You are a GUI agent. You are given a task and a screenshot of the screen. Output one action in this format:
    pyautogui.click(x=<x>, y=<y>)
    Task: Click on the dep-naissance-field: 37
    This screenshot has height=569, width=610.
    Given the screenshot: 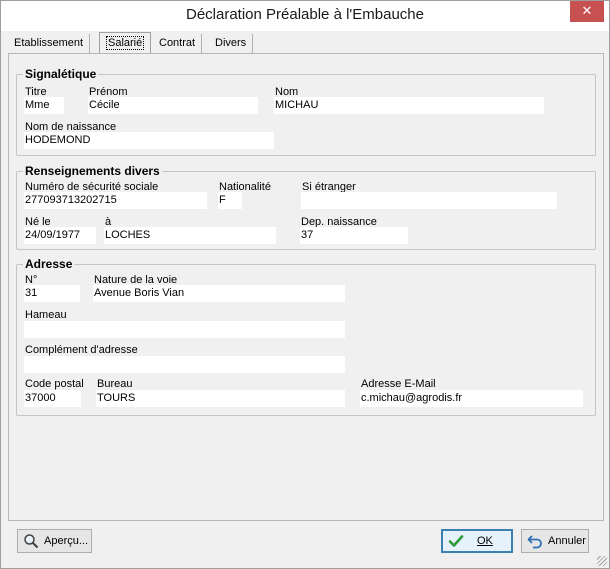 What is the action you would take?
    pyautogui.click(x=354, y=235)
    